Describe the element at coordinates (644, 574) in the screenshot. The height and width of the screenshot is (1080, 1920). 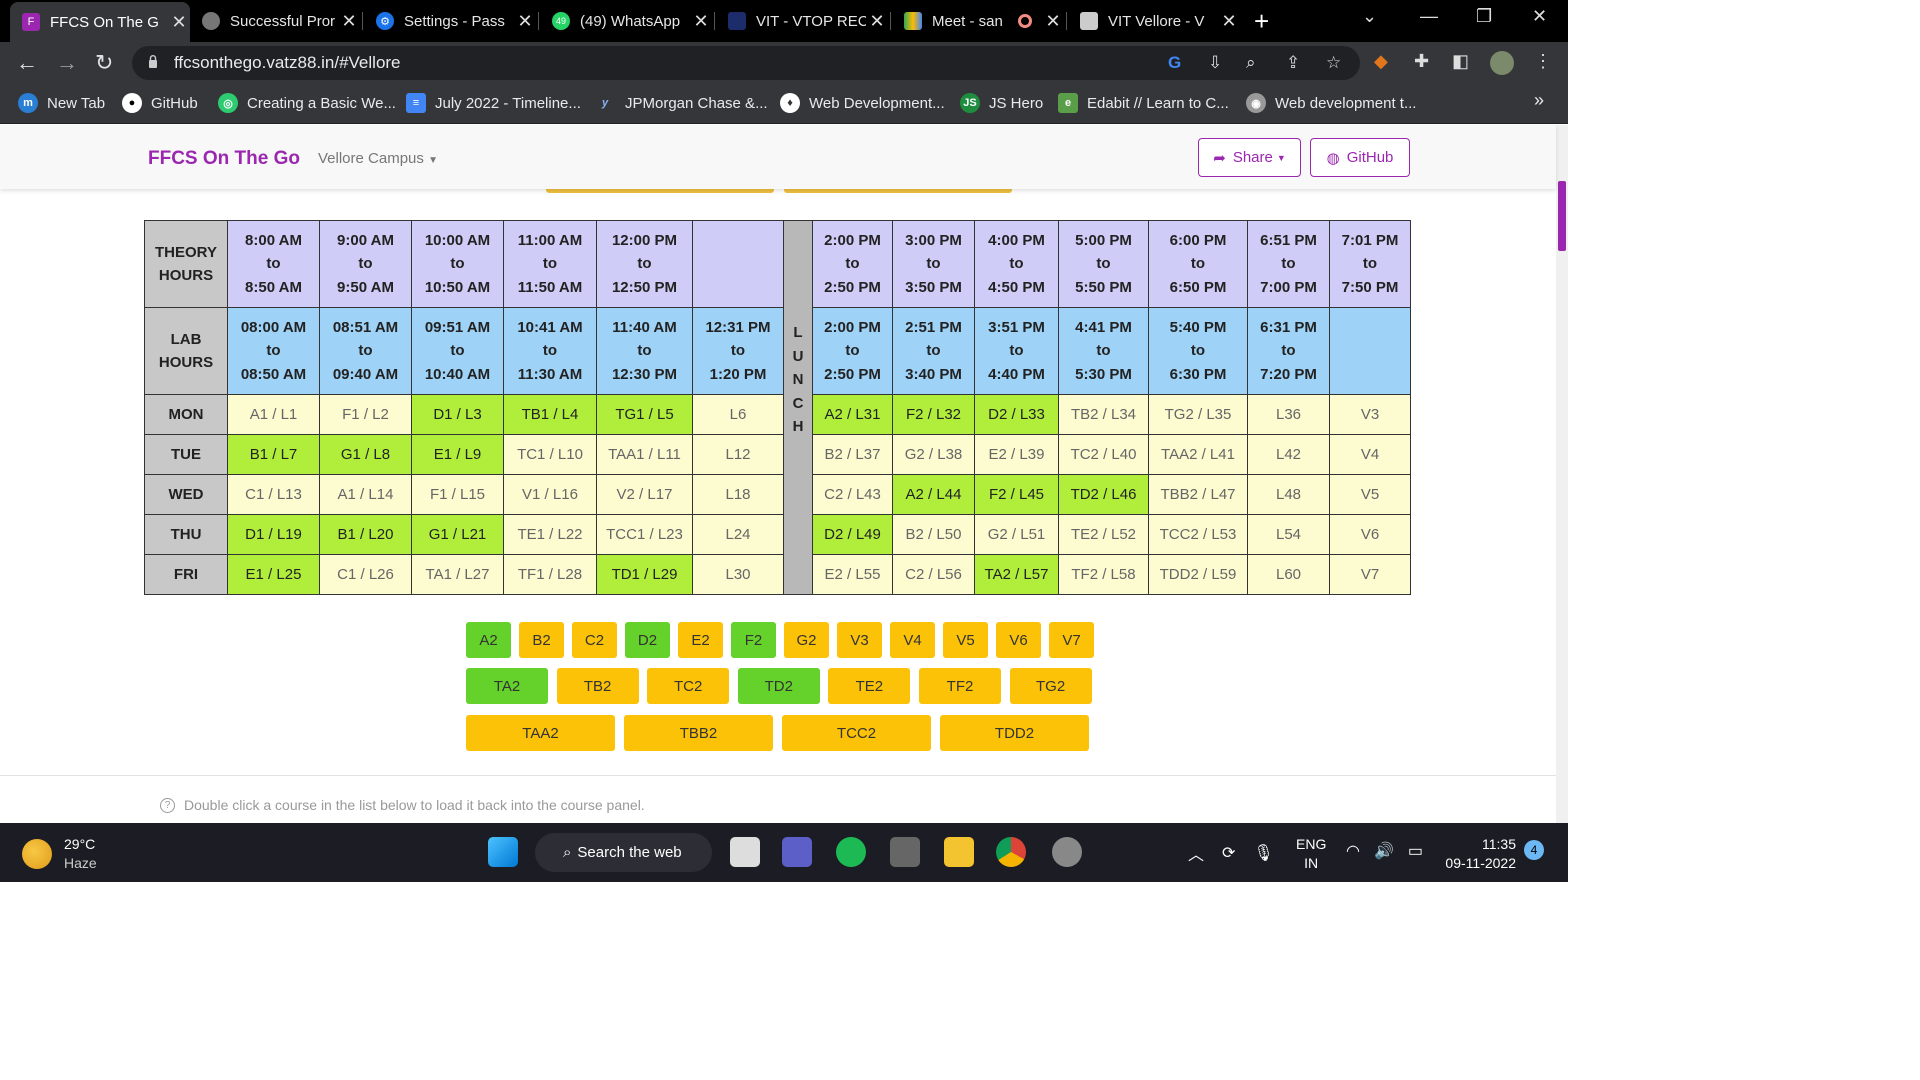
I see `timetable-slot-cell: TD1 / L29` at that location.